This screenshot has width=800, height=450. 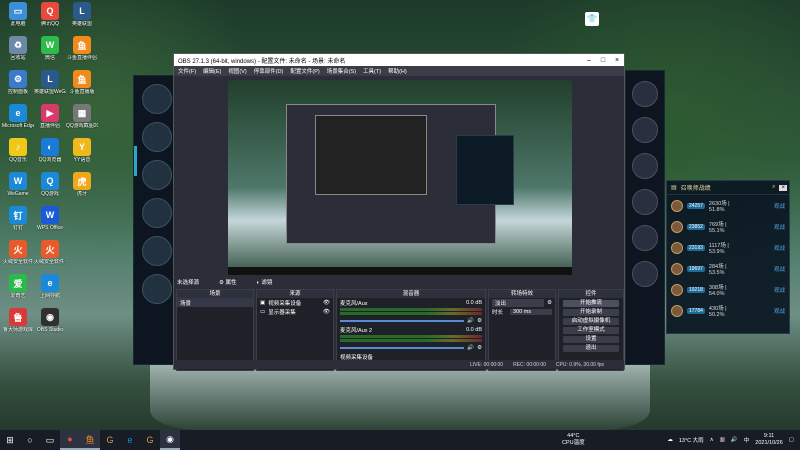 I want to click on task-view-icon: ▭, so click(x=50, y=440).